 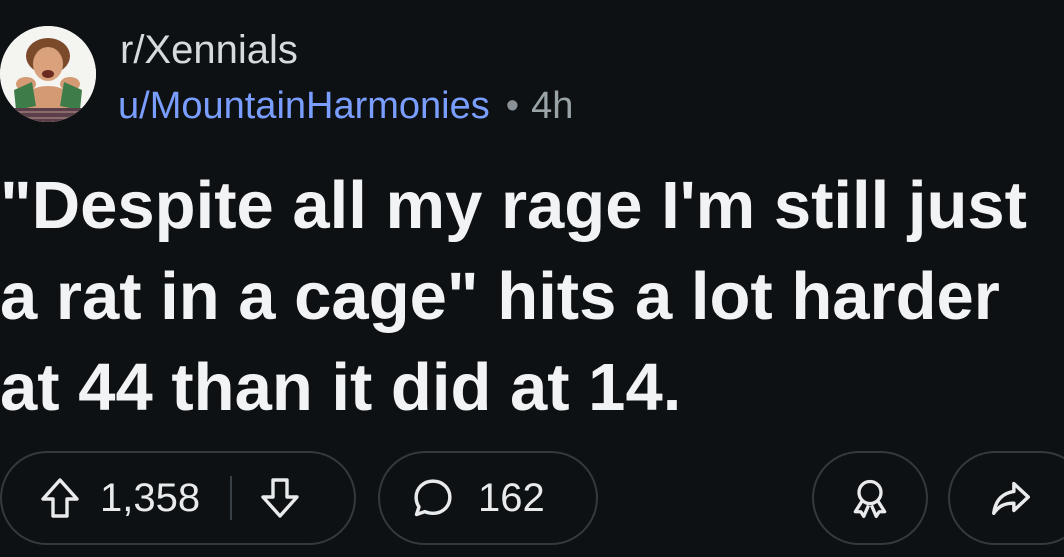 I want to click on post-title-line: a rat in a cage" hits a lot harder, so click(x=500, y=296).